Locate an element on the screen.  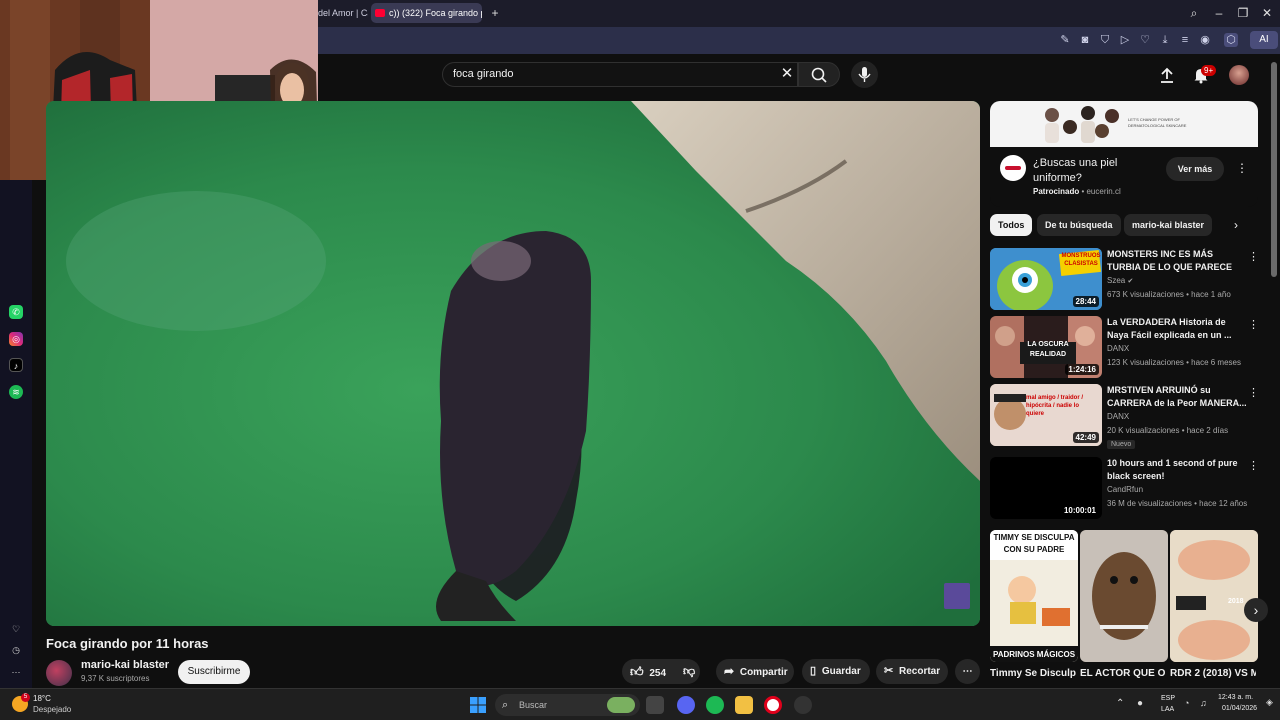
clip-button: ✂ Recortar is located at coordinates (912, 671).